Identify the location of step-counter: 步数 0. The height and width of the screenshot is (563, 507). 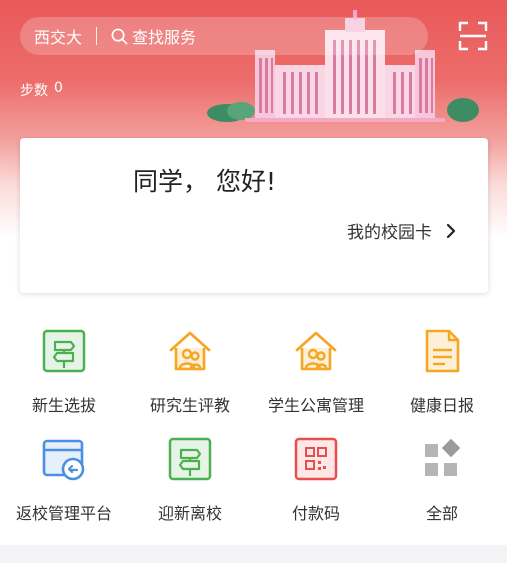
(41, 90).